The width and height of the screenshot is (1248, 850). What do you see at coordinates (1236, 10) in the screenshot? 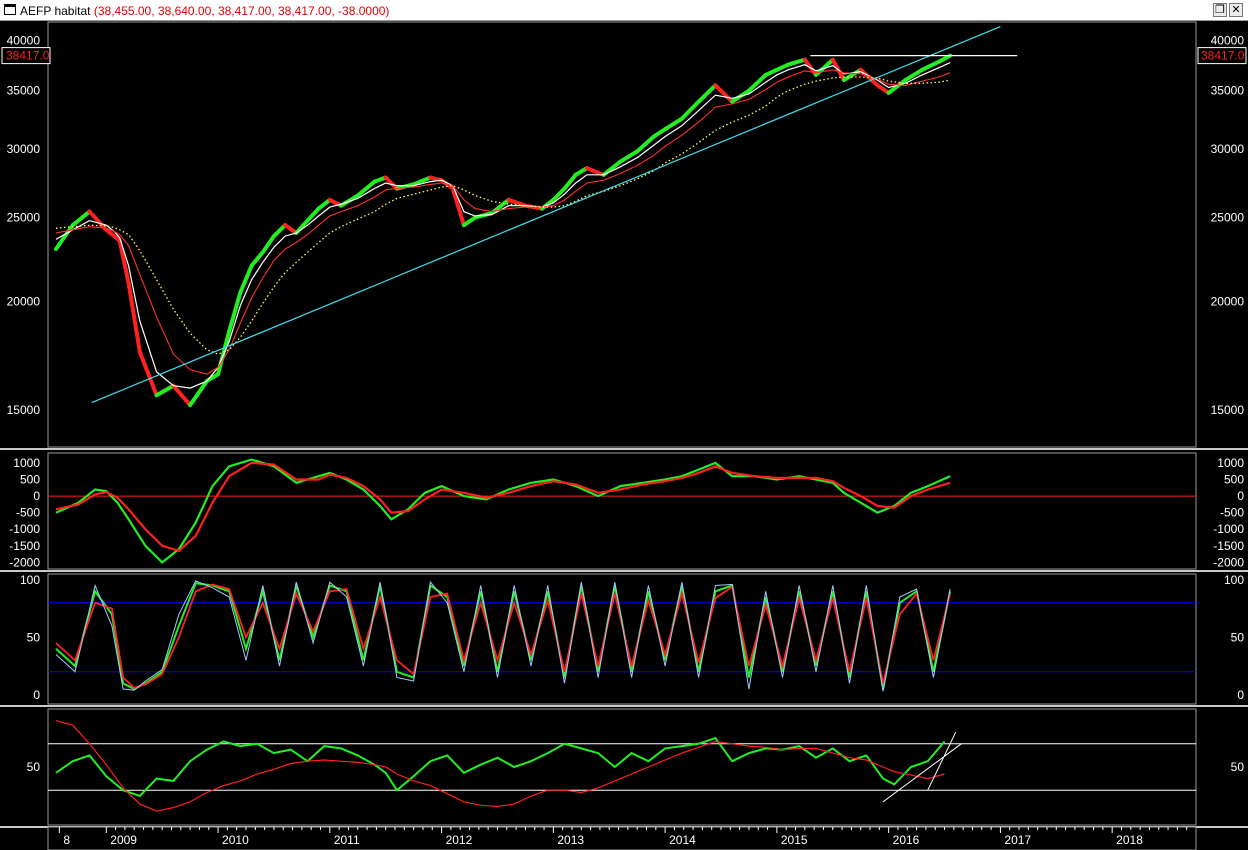
I see `close-icon: ✕` at bounding box center [1236, 10].